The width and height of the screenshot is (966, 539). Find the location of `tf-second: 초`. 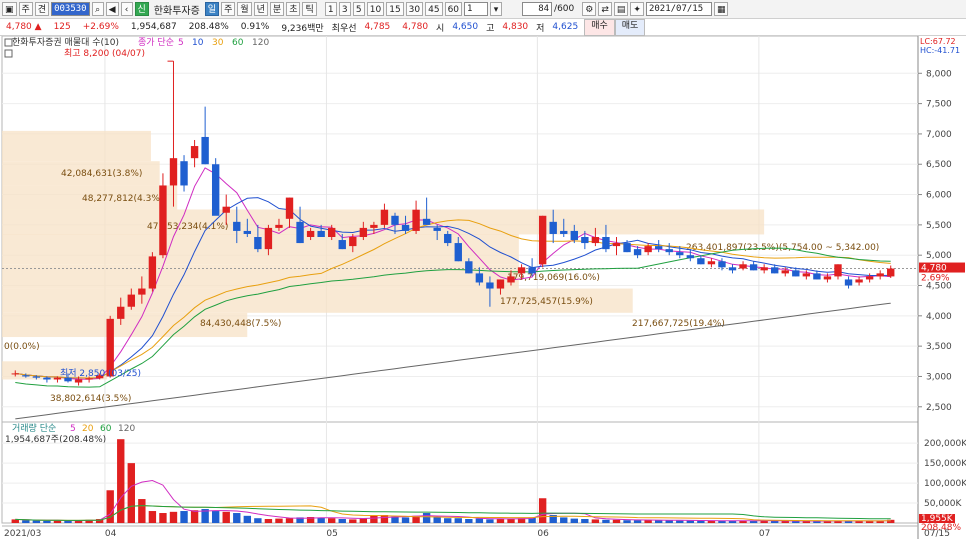

tf-second: 초 is located at coordinates (293, 9).